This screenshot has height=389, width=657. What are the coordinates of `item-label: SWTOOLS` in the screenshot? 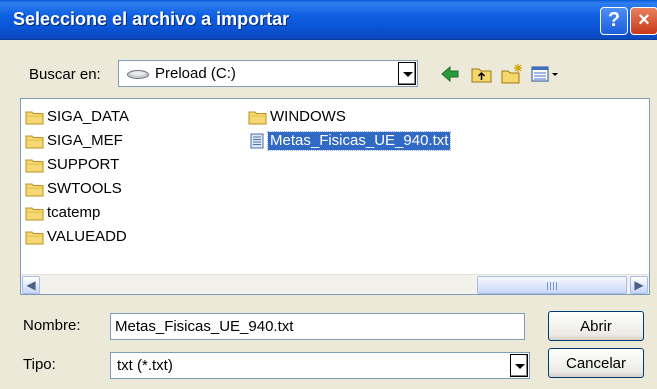 It's located at (84, 188).